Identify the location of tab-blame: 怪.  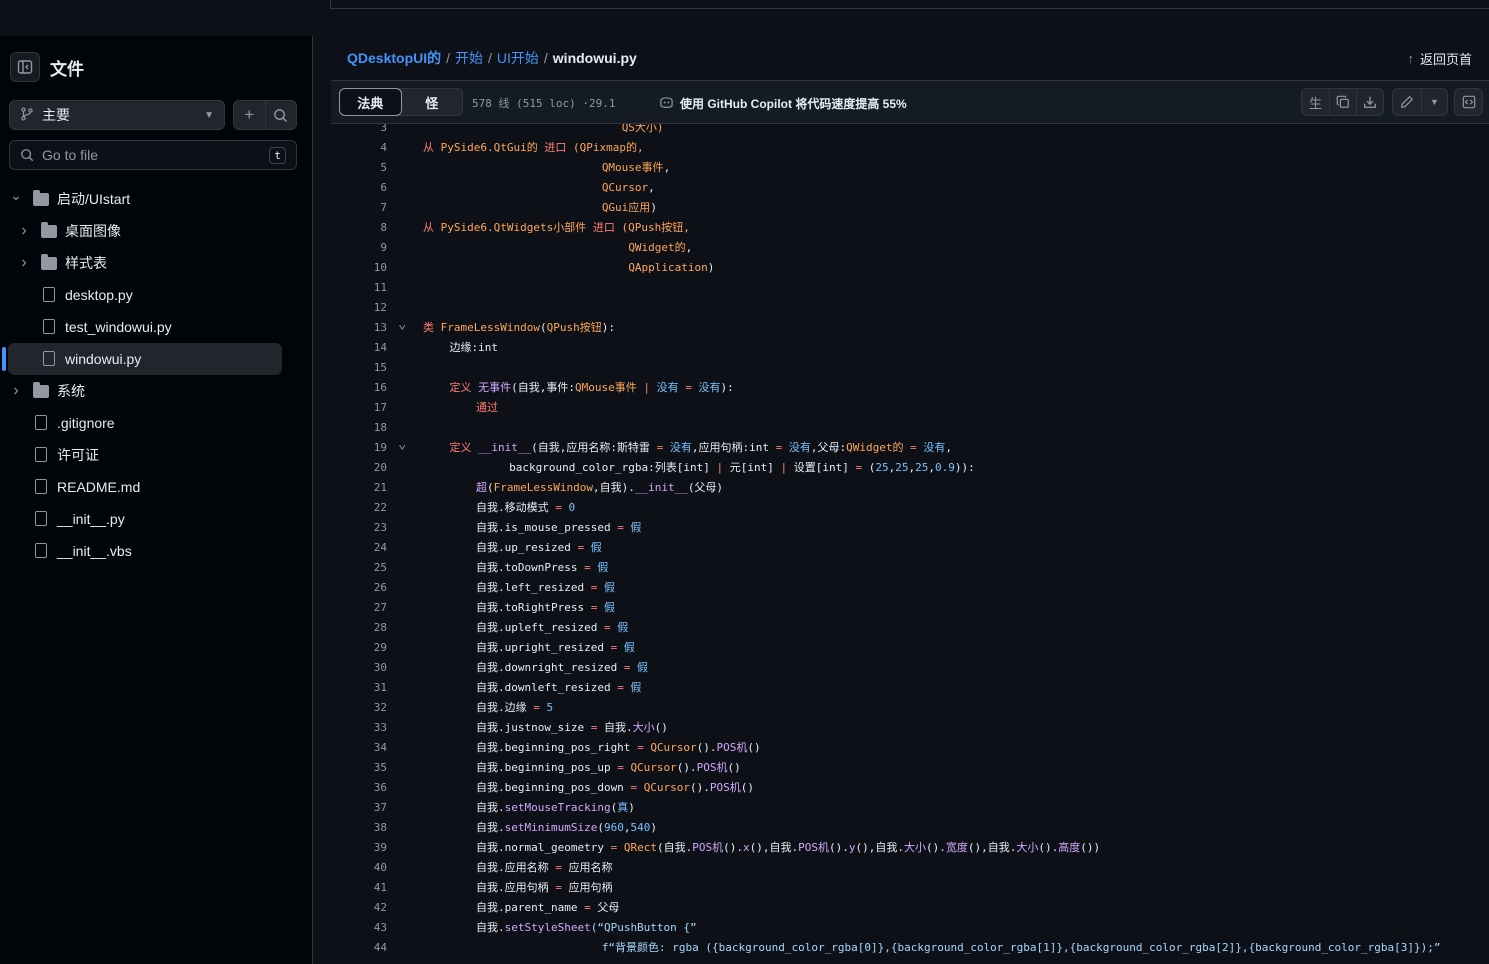
(432, 102).